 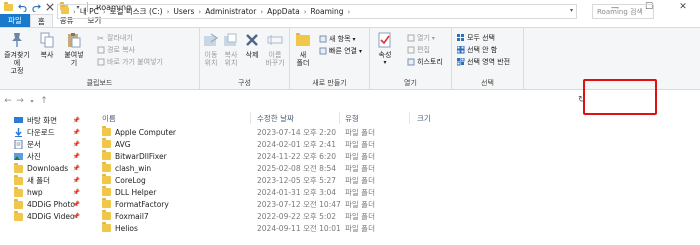 What do you see at coordinates (50, 7) in the screenshot?
I see `delete-icon` at bounding box center [50, 7].